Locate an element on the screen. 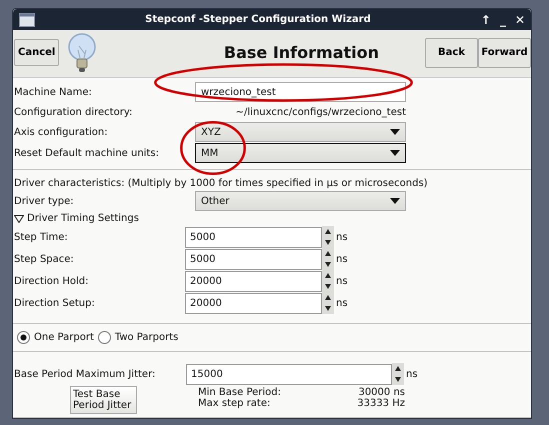 This screenshot has width=549, height=425. window-control-button: _ is located at coordinates (503, 19).